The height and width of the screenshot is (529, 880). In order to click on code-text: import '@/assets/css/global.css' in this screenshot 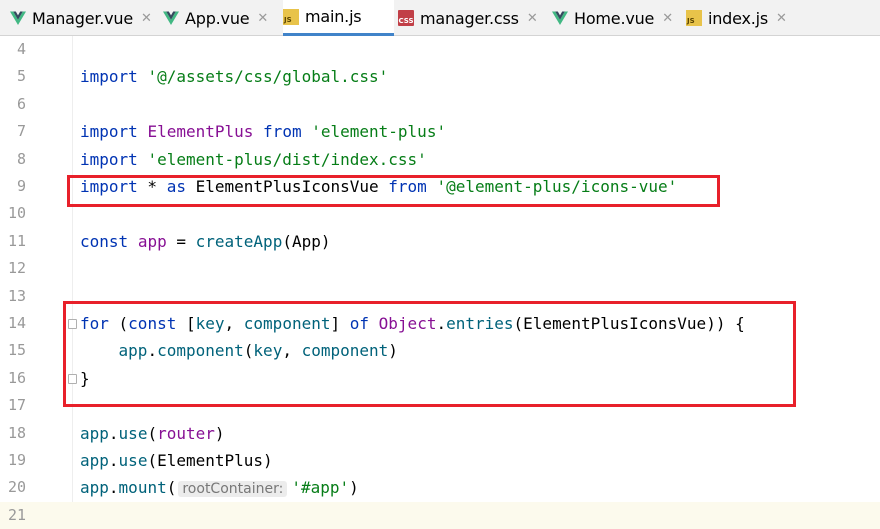, I will do `click(234, 76)`.